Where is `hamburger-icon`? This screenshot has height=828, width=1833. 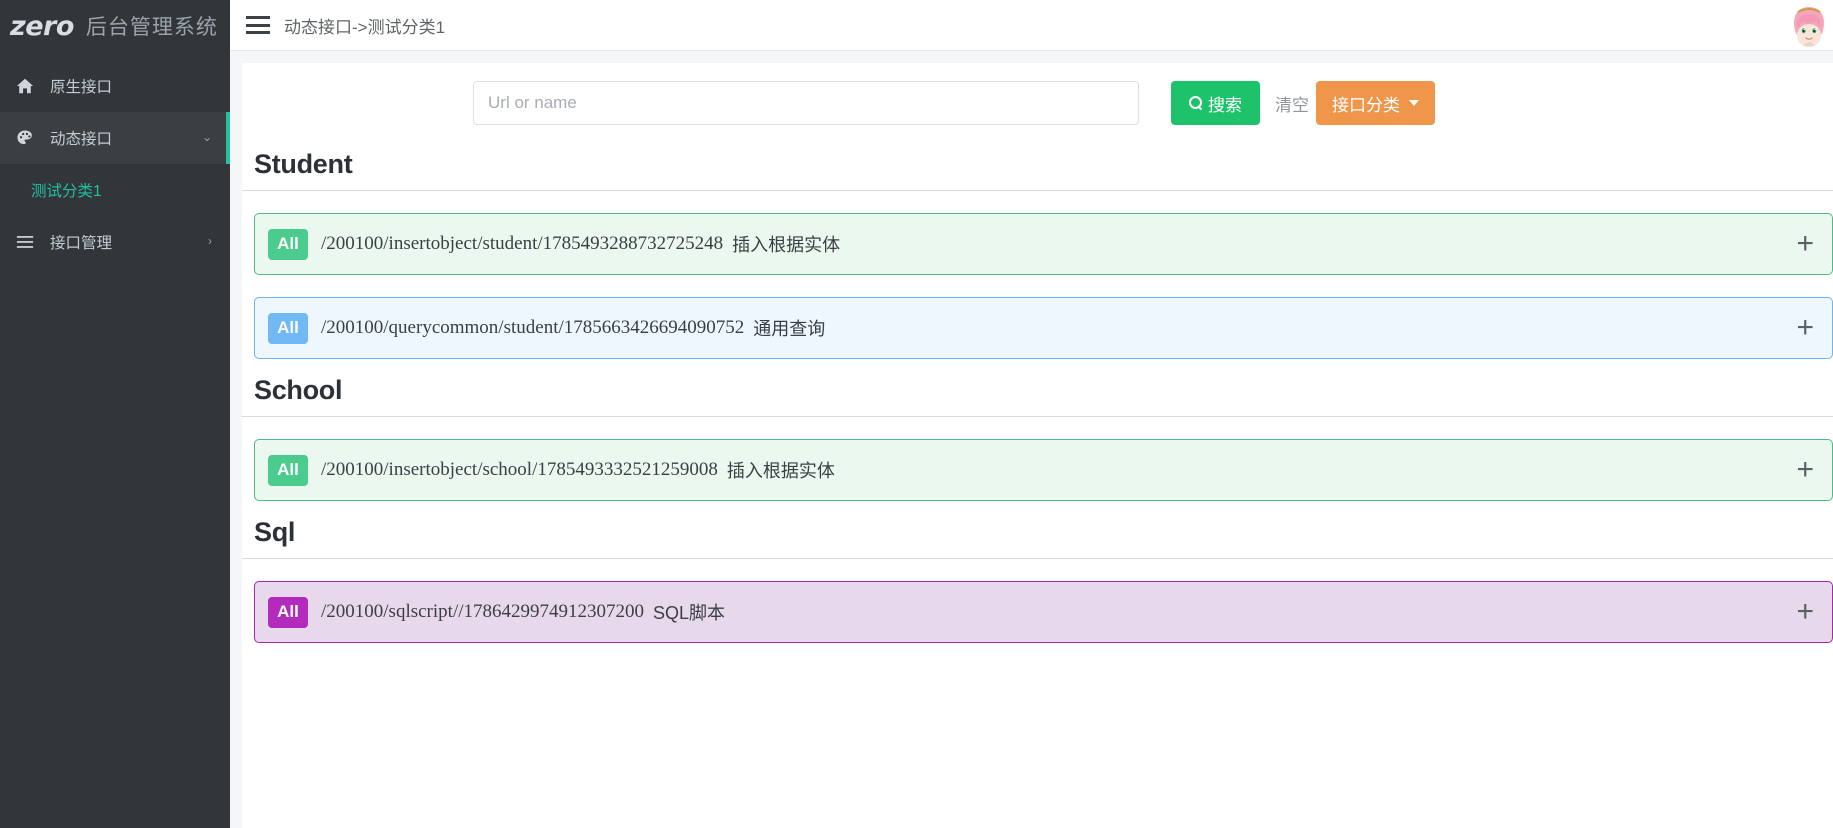 hamburger-icon is located at coordinates (258, 25).